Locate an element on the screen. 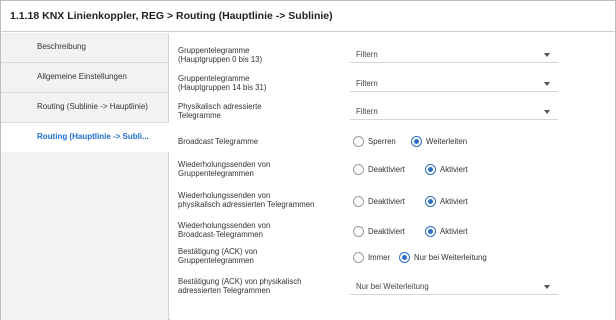 This screenshot has width=616, height=320. sidebar-item-label: Allgemeine Einstellungen is located at coordinates (82, 76).